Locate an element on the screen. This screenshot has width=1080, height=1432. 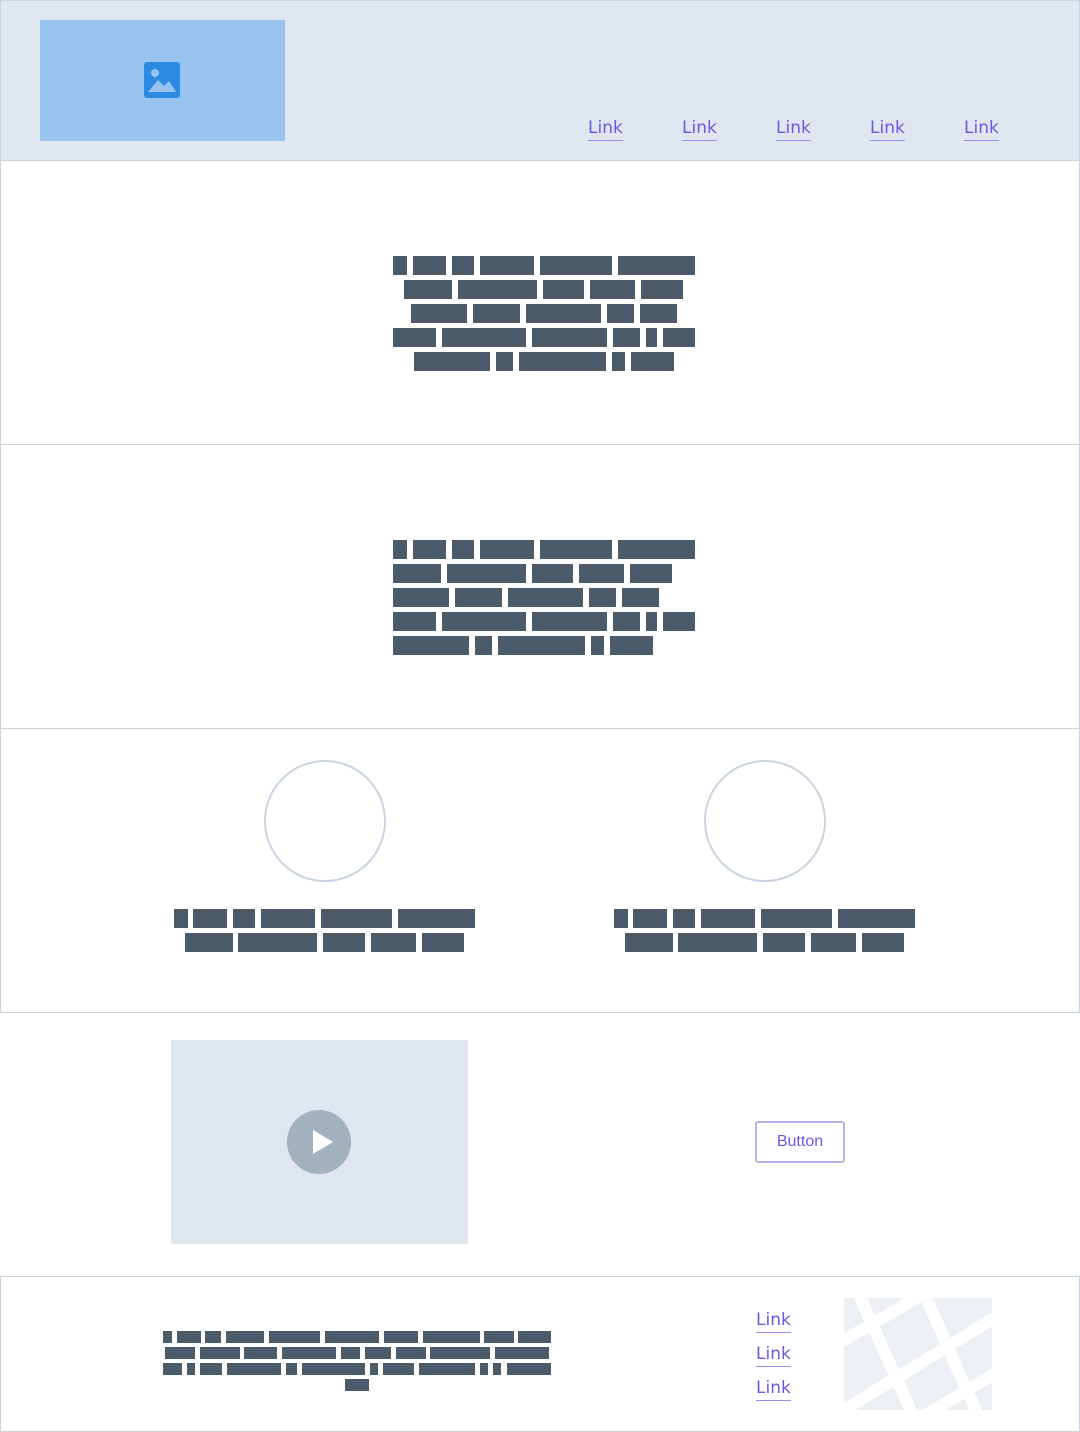
nav-link-4: Link is located at coordinates (887, 129).